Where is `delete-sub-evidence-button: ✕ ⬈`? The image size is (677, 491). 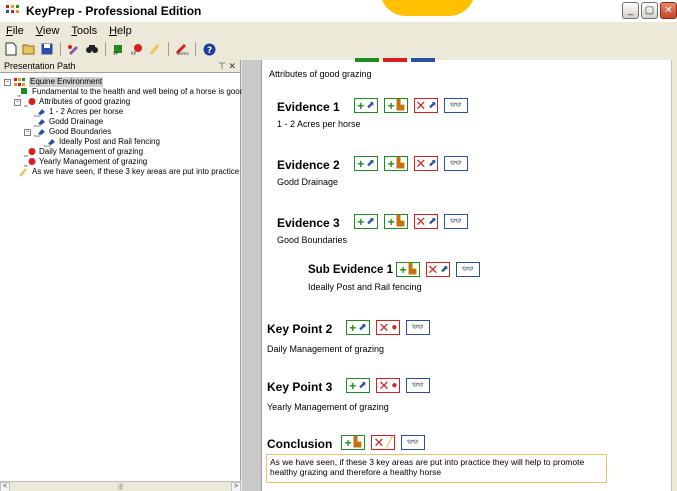
delete-sub-evidence-button: ✕ ⬈ is located at coordinates (438, 269).